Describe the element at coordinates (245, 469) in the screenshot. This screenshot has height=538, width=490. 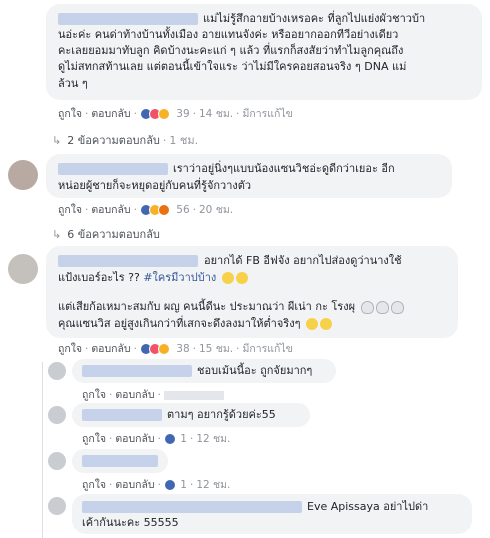
I see `reply-3: ถูกใจ · ตอบกลับ · 1 · 12 ชม.` at that location.